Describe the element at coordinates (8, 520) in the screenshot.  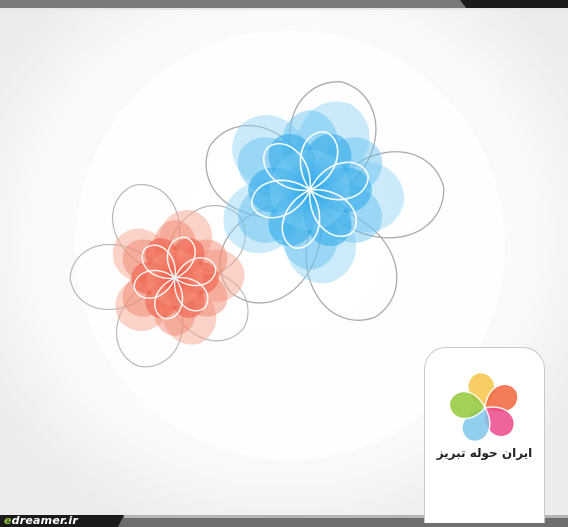
I see `watermark-e: e` at that location.